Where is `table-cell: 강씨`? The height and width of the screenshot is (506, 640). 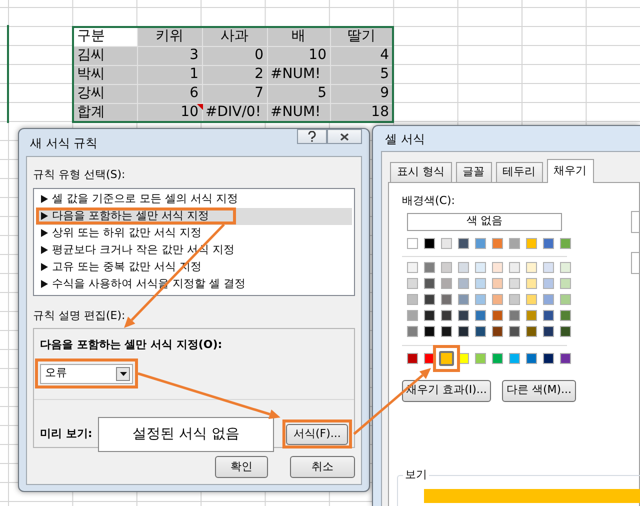
table-cell: 강씨 is located at coordinates (105, 93).